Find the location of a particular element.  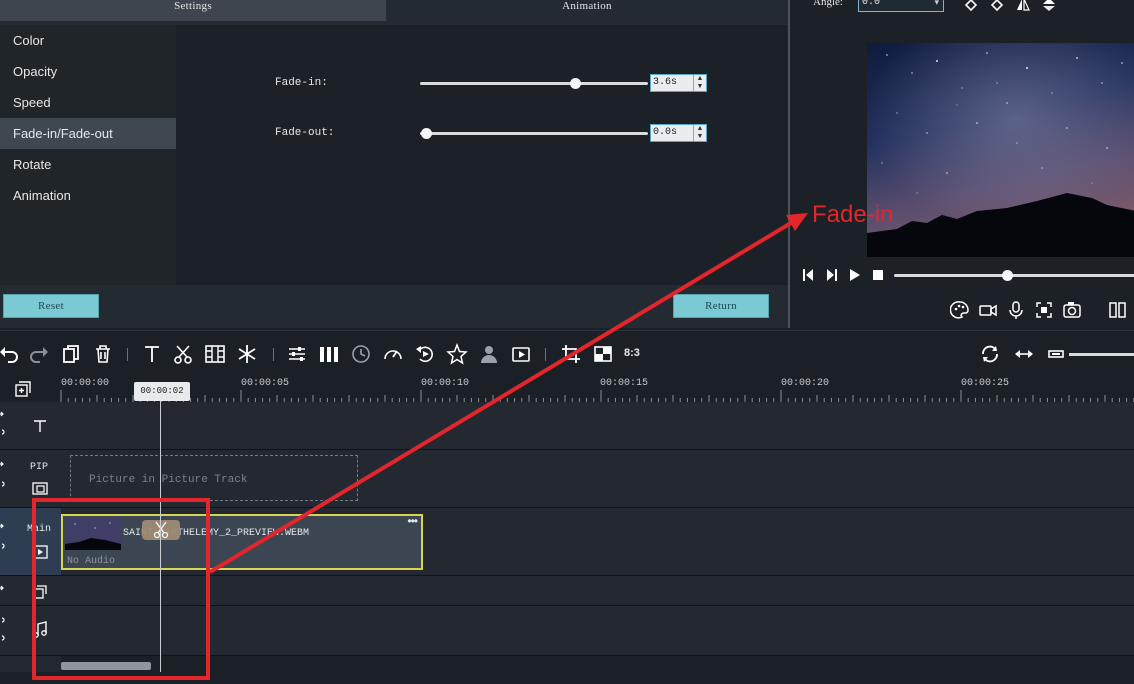

split-marker is located at coordinates (161, 530).